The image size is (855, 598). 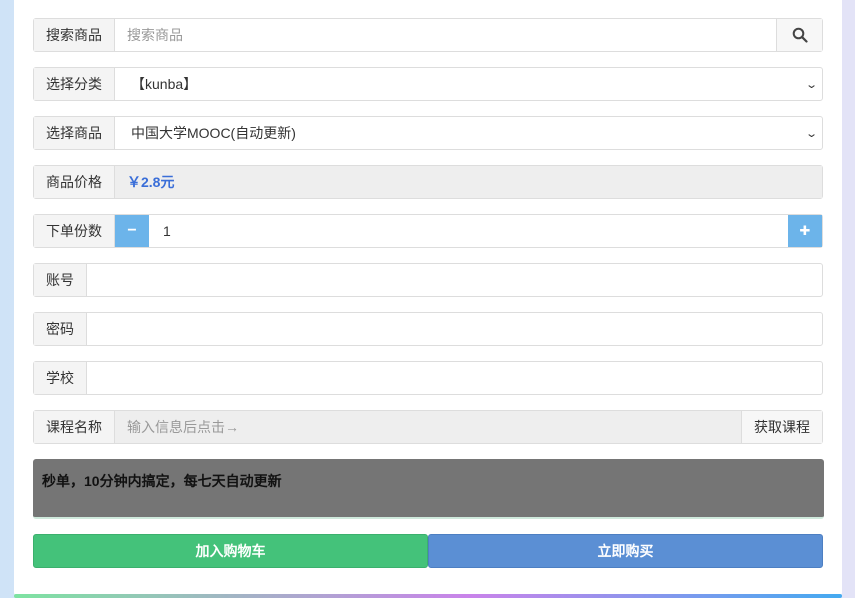 What do you see at coordinates (74, 133) in the screenshot?
I see `product-label: 选择商品` at bounding box center [74, 133].